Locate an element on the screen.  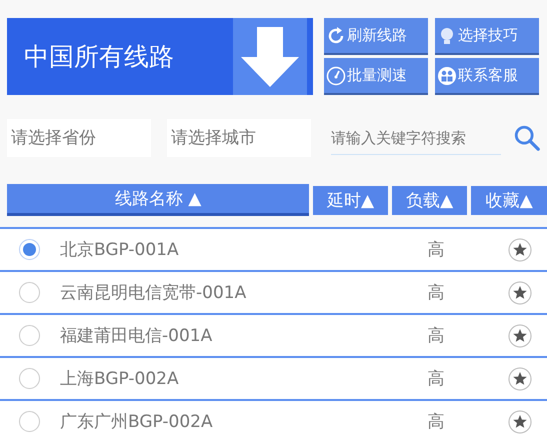
province-field: 请选择省份 is located at coordinates (79, 138).